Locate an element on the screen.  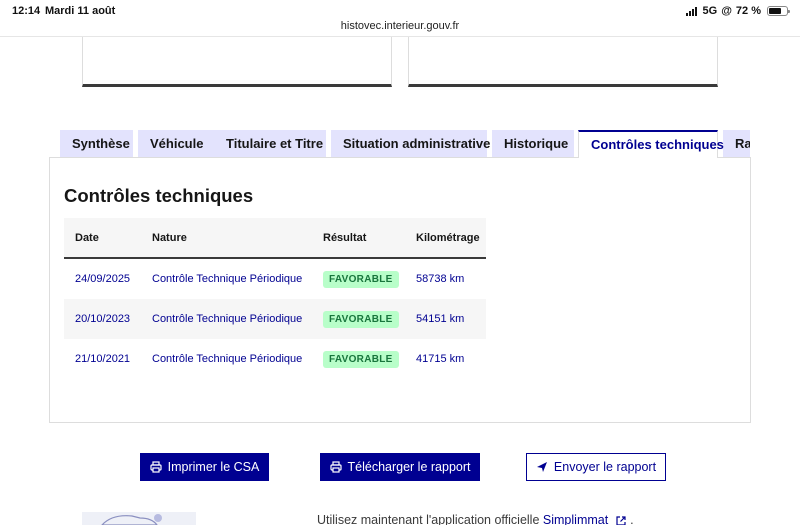
tab-synthese: Synthèse is located at coordinates (96, 144).